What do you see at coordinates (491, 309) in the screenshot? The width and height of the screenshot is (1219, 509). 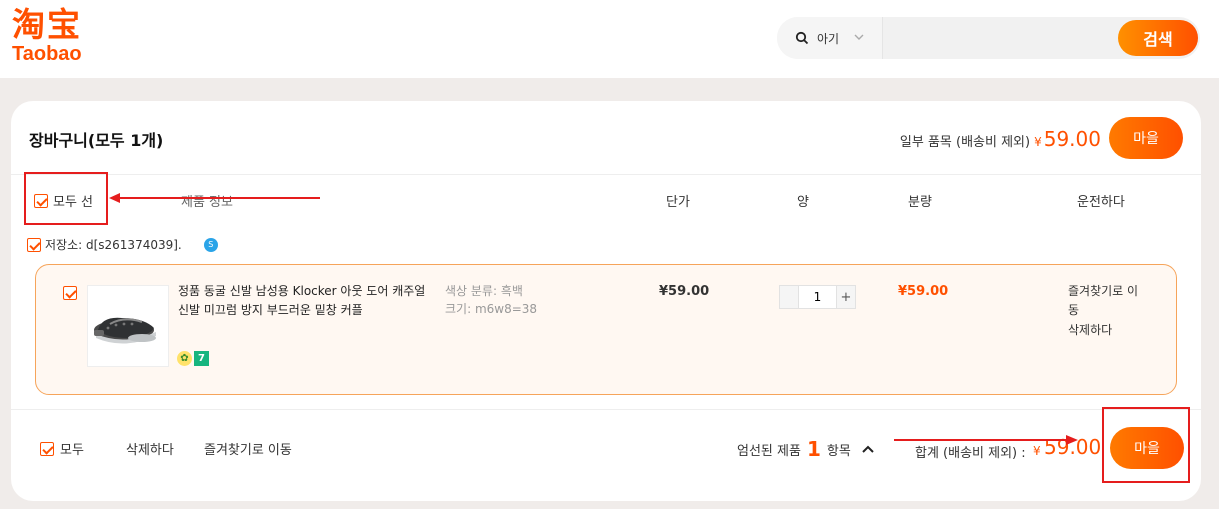 I see `spec-size: 크기: m6w8=38` at bounding box center [491, 309].